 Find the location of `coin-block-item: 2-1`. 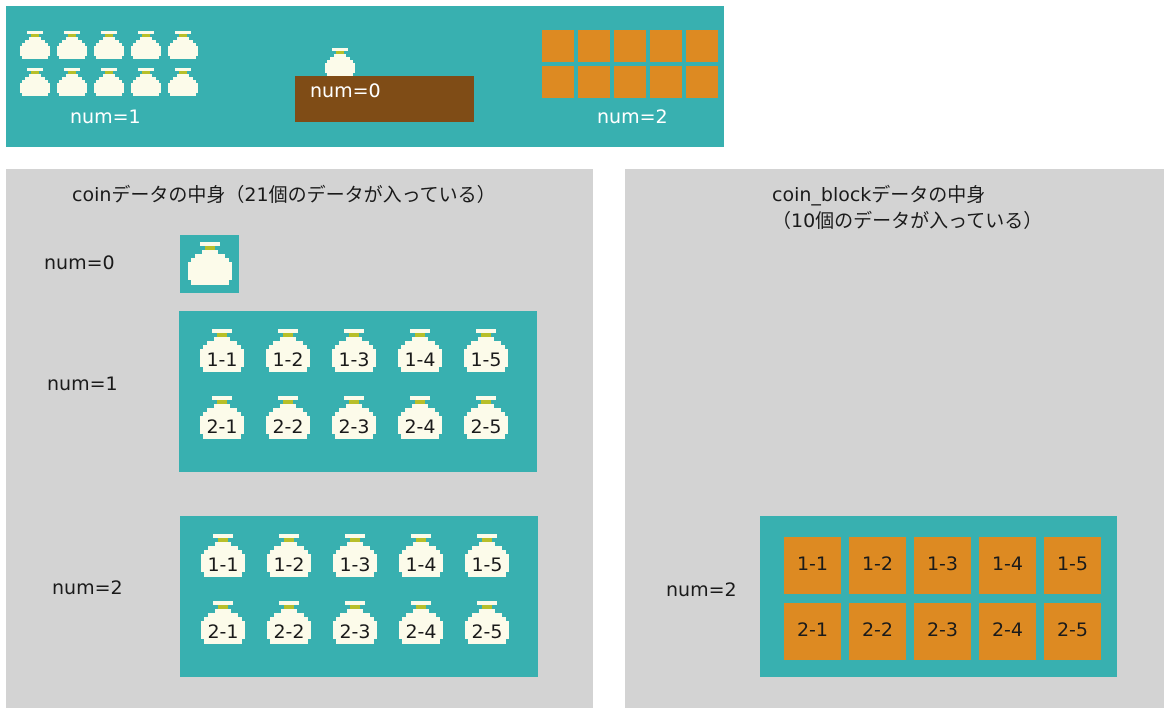

coin-block-item: 2-1 is located at coordinates (812, 631).